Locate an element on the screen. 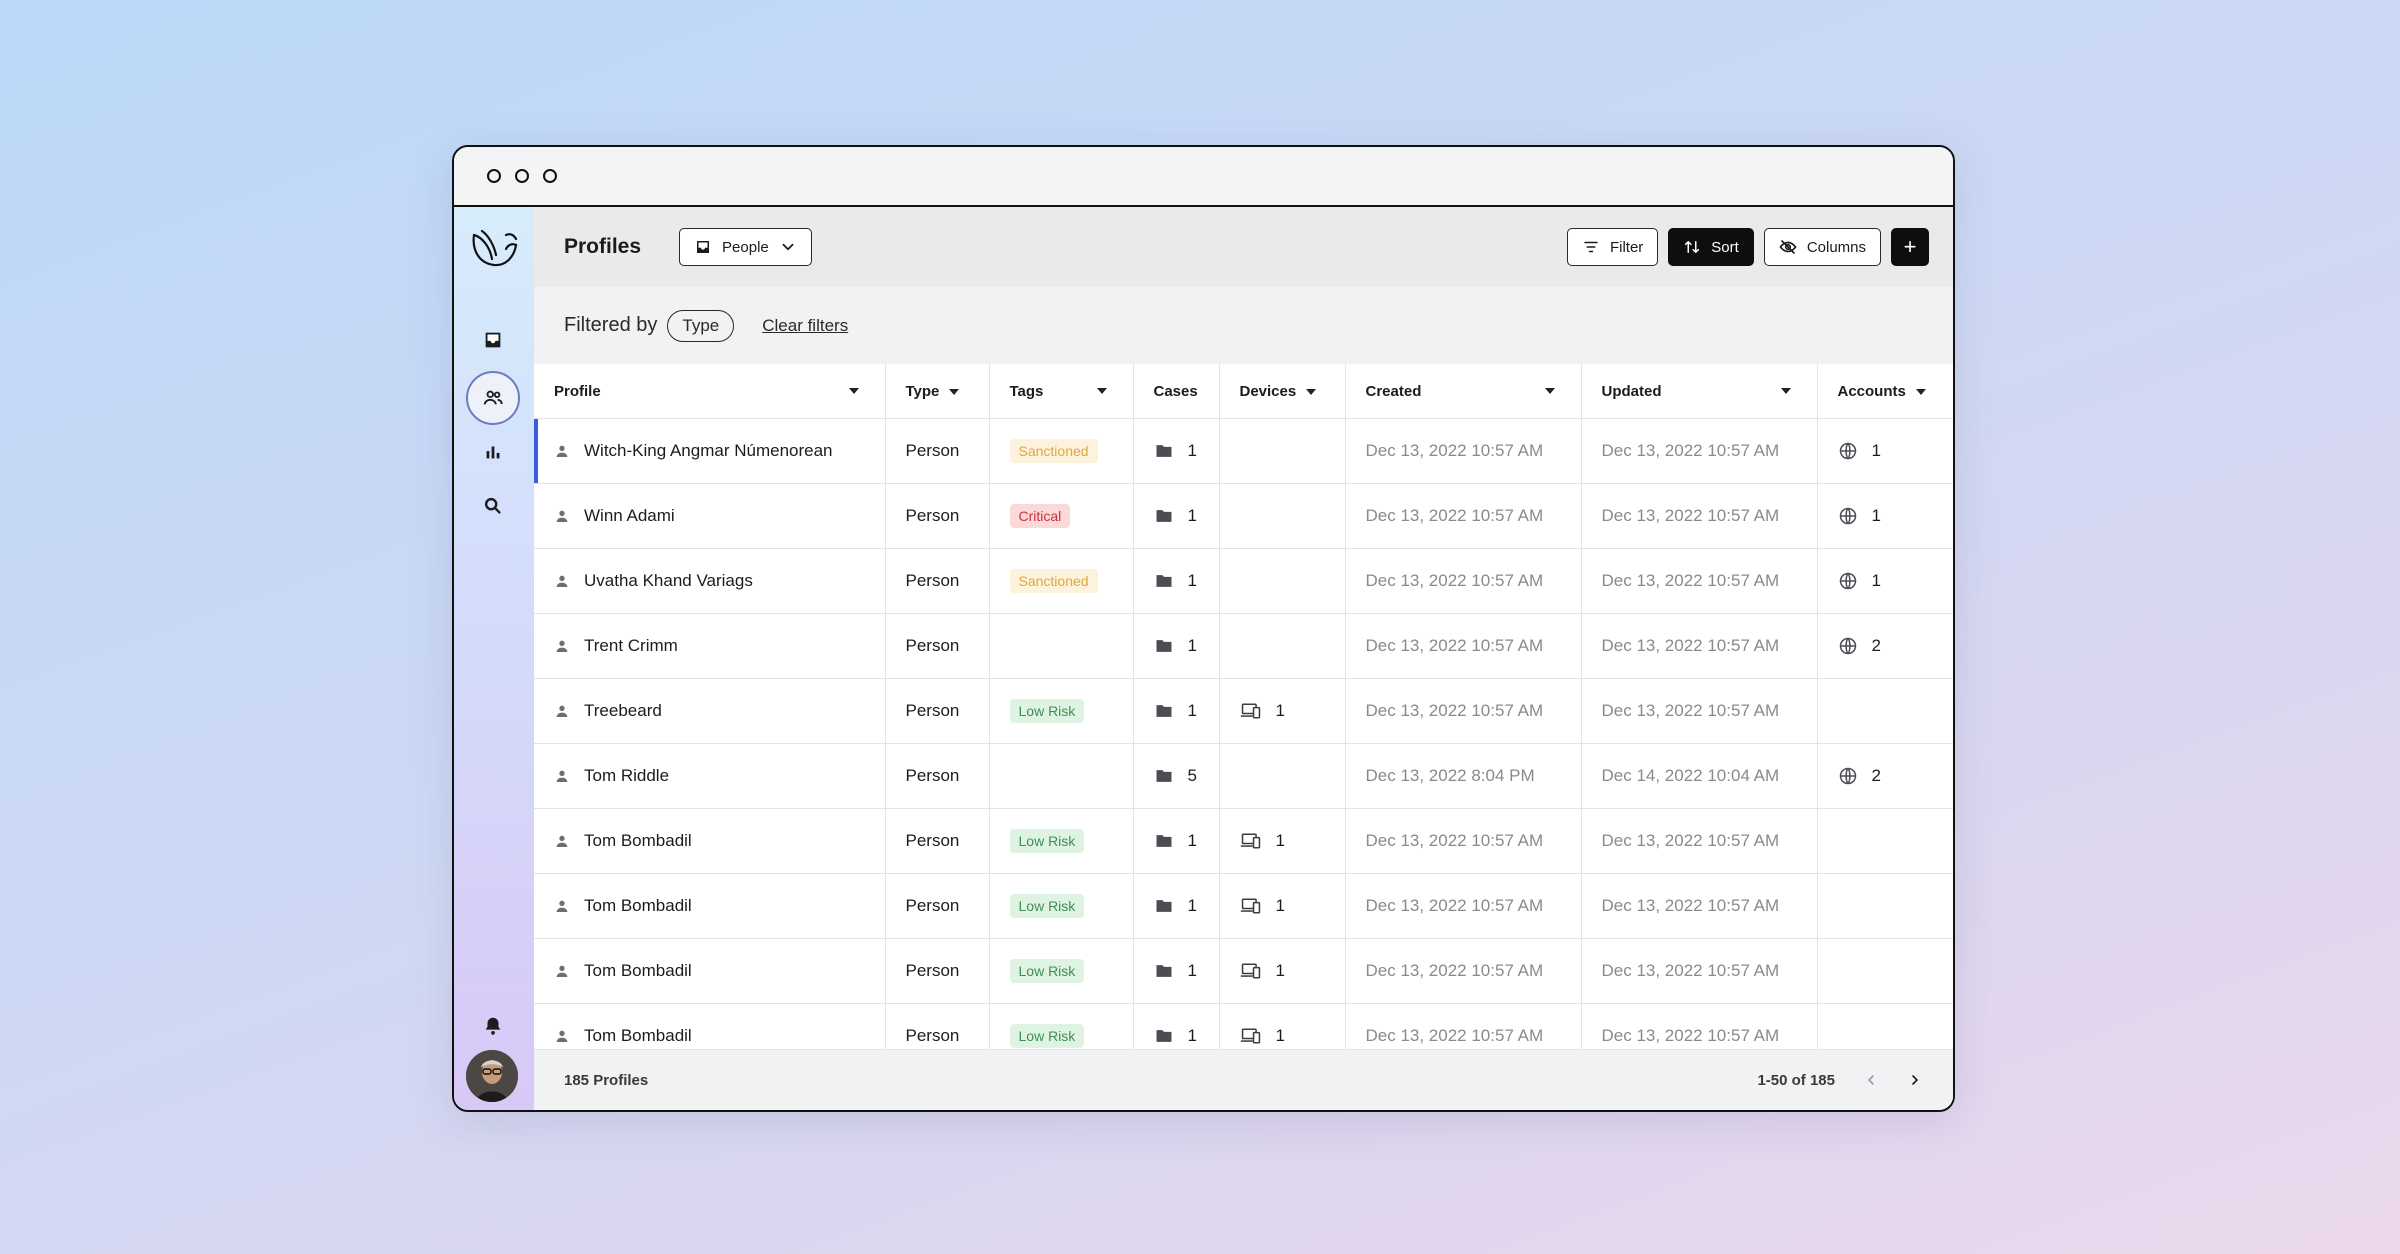 The height and width of the screenshot is (1254, 2400). cell-profile: Trent Crimm is located at coordinates (710, 646).